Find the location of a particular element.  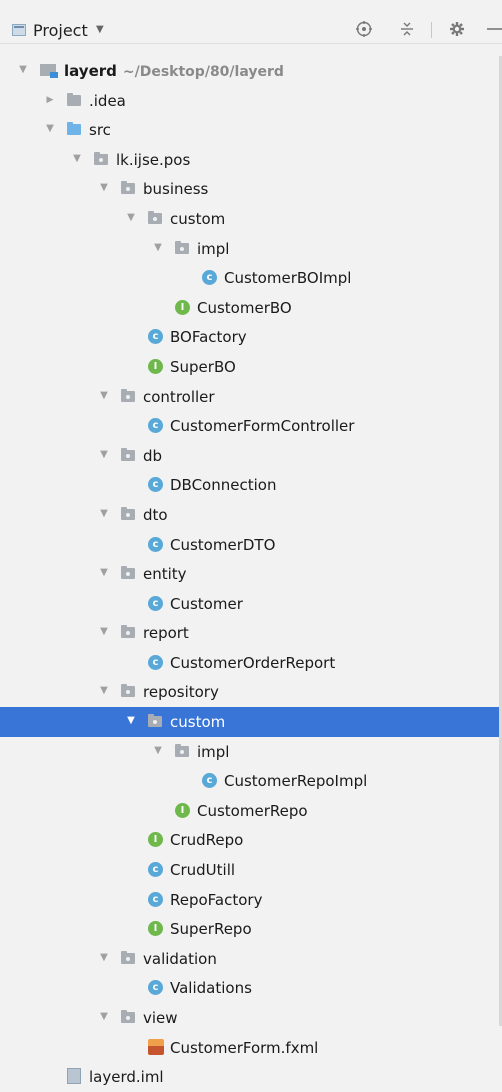

tree-node: ▼ layerd ~/Desktop/80/layerd is located at coordinates (251, 71).